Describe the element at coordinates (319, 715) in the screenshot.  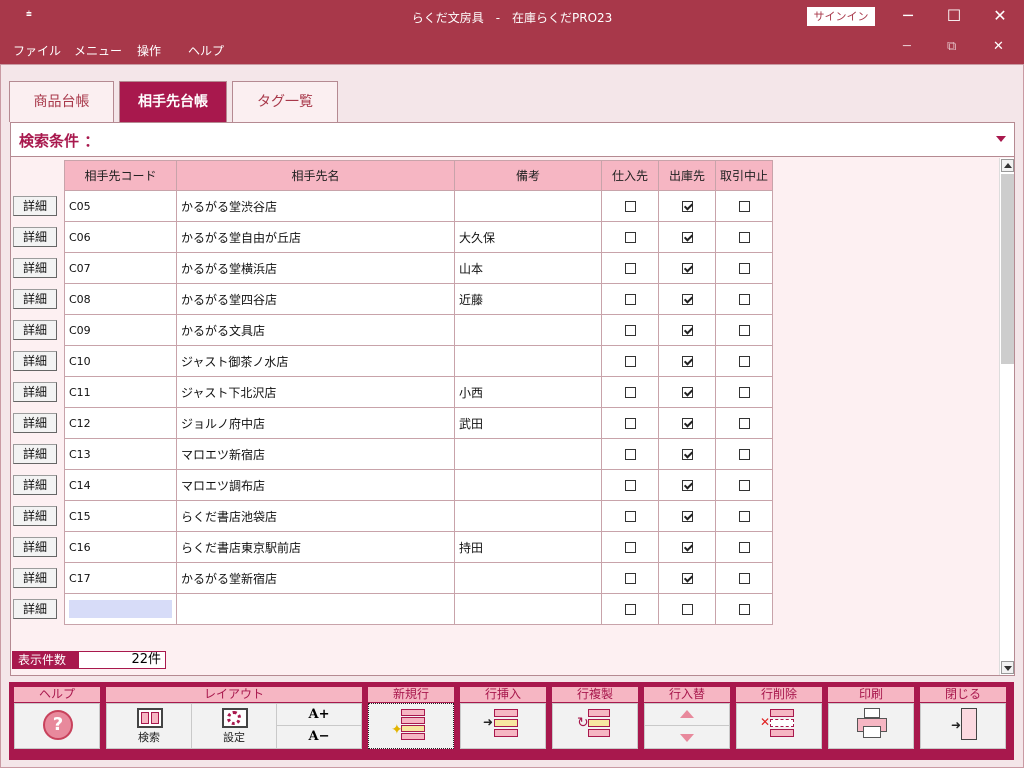
I see `font-increase-button: A+` at that location.